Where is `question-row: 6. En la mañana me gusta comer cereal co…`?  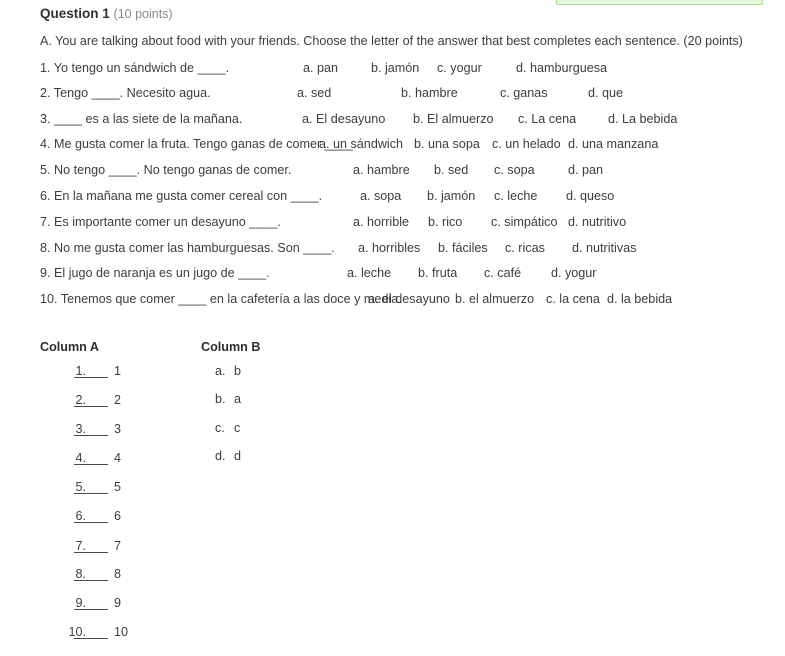
question-row: 6. En la mañana me gusta comer cereal co… is located at coordinates (410, 196).